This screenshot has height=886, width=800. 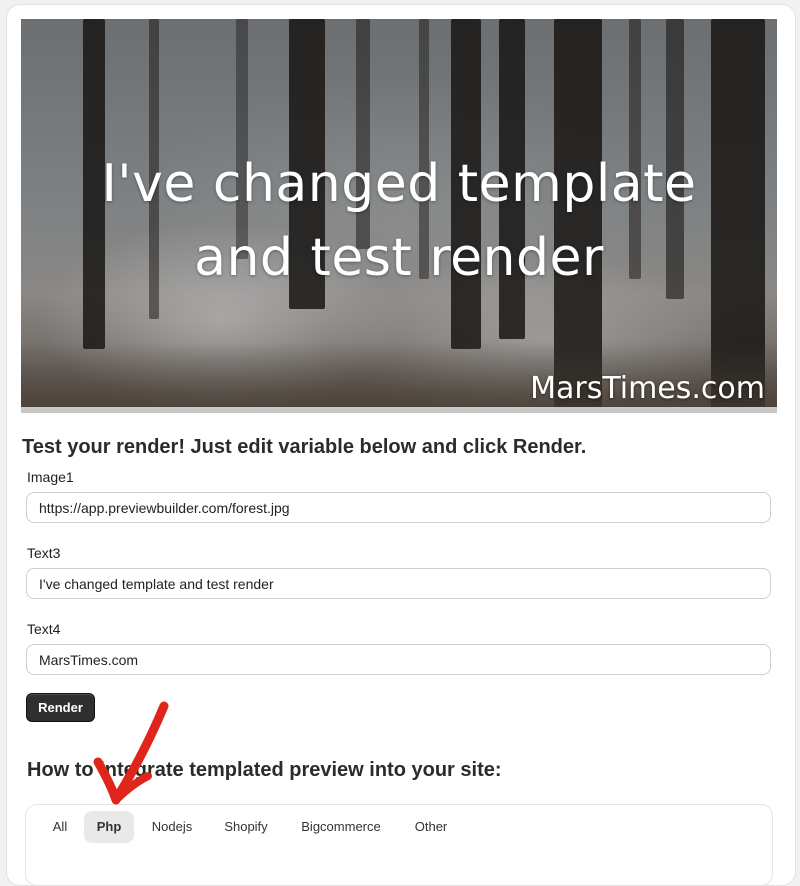 I want to click on field-label-text4: Text4, so click(x=44, y=629).